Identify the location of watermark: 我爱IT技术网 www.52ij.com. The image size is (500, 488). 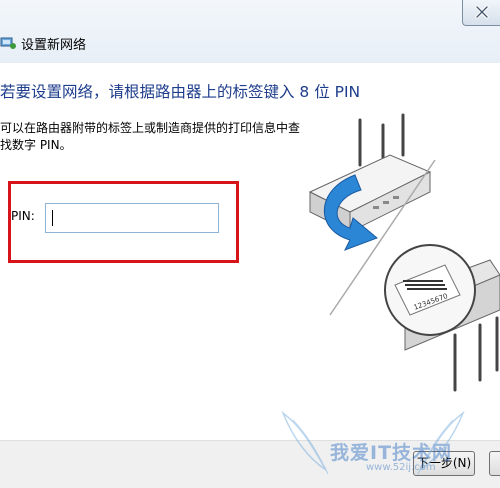
(373, 446).